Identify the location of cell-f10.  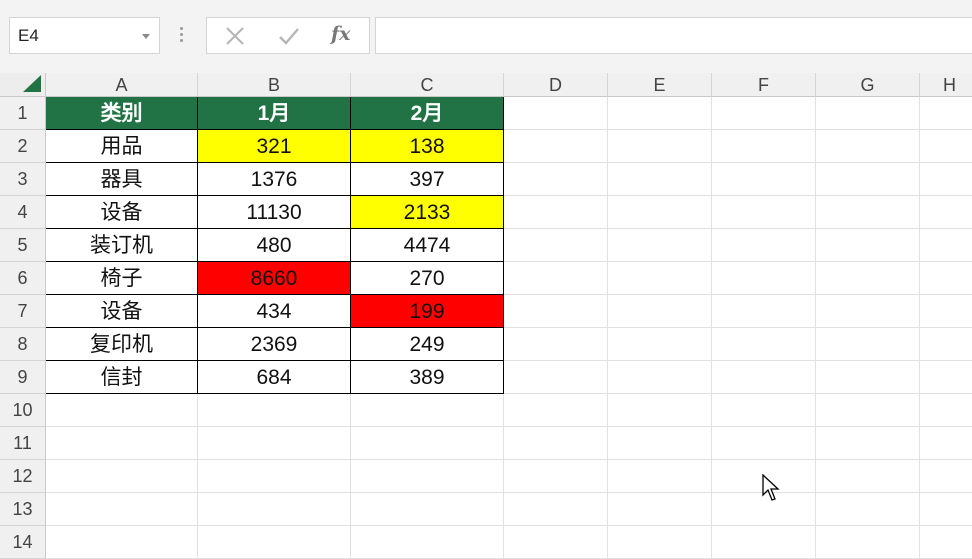
(764, 410).